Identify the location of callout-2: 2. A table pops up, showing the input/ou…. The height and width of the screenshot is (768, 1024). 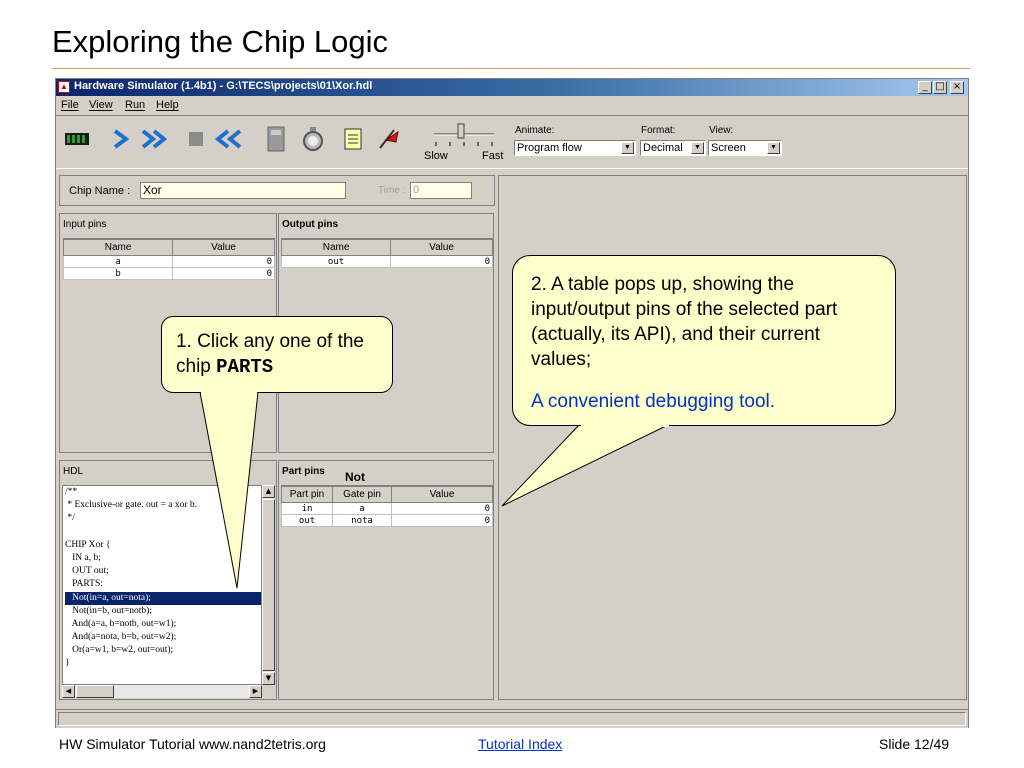
(704, 340).